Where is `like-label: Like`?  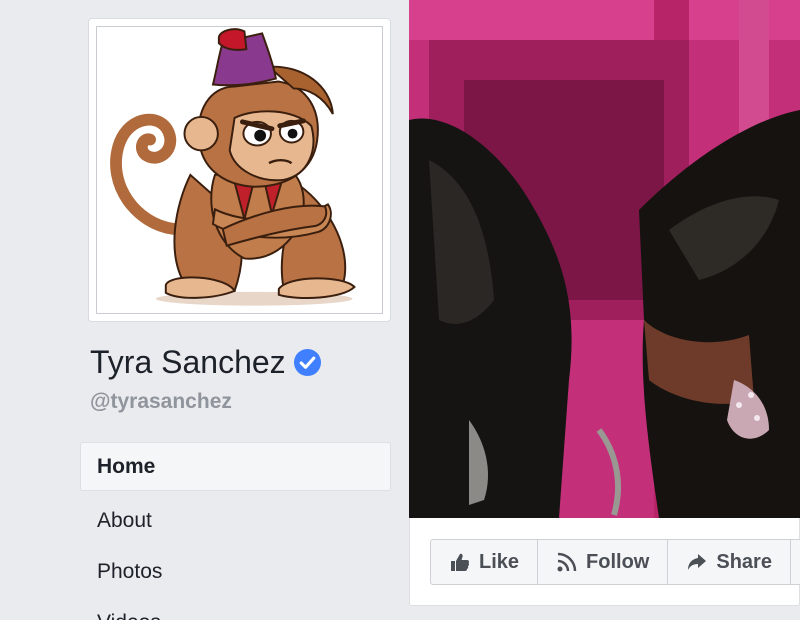 like-label: Like is located at coordinates (499, 561).